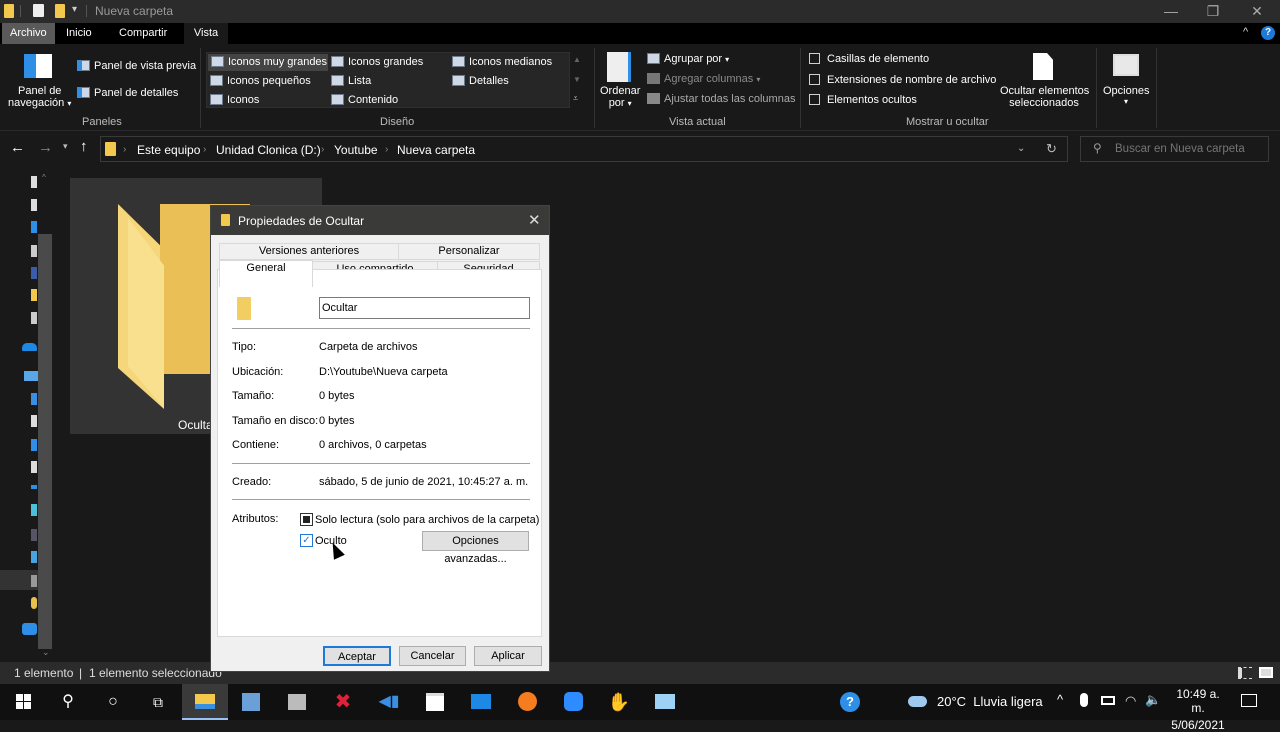  Describe the element at coordinates (68, 702) in the screenshot. I see `search-icon: ⚲` at that location.